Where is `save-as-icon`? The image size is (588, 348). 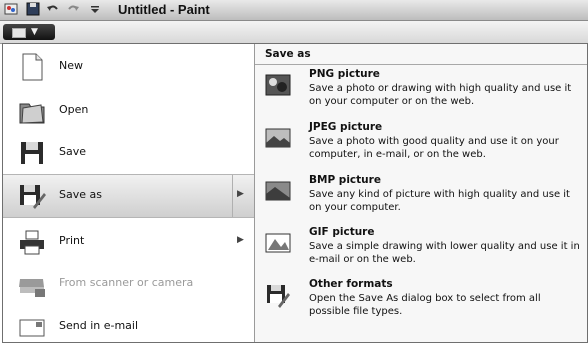
save-as-icon is located at coordinates (33, 197).